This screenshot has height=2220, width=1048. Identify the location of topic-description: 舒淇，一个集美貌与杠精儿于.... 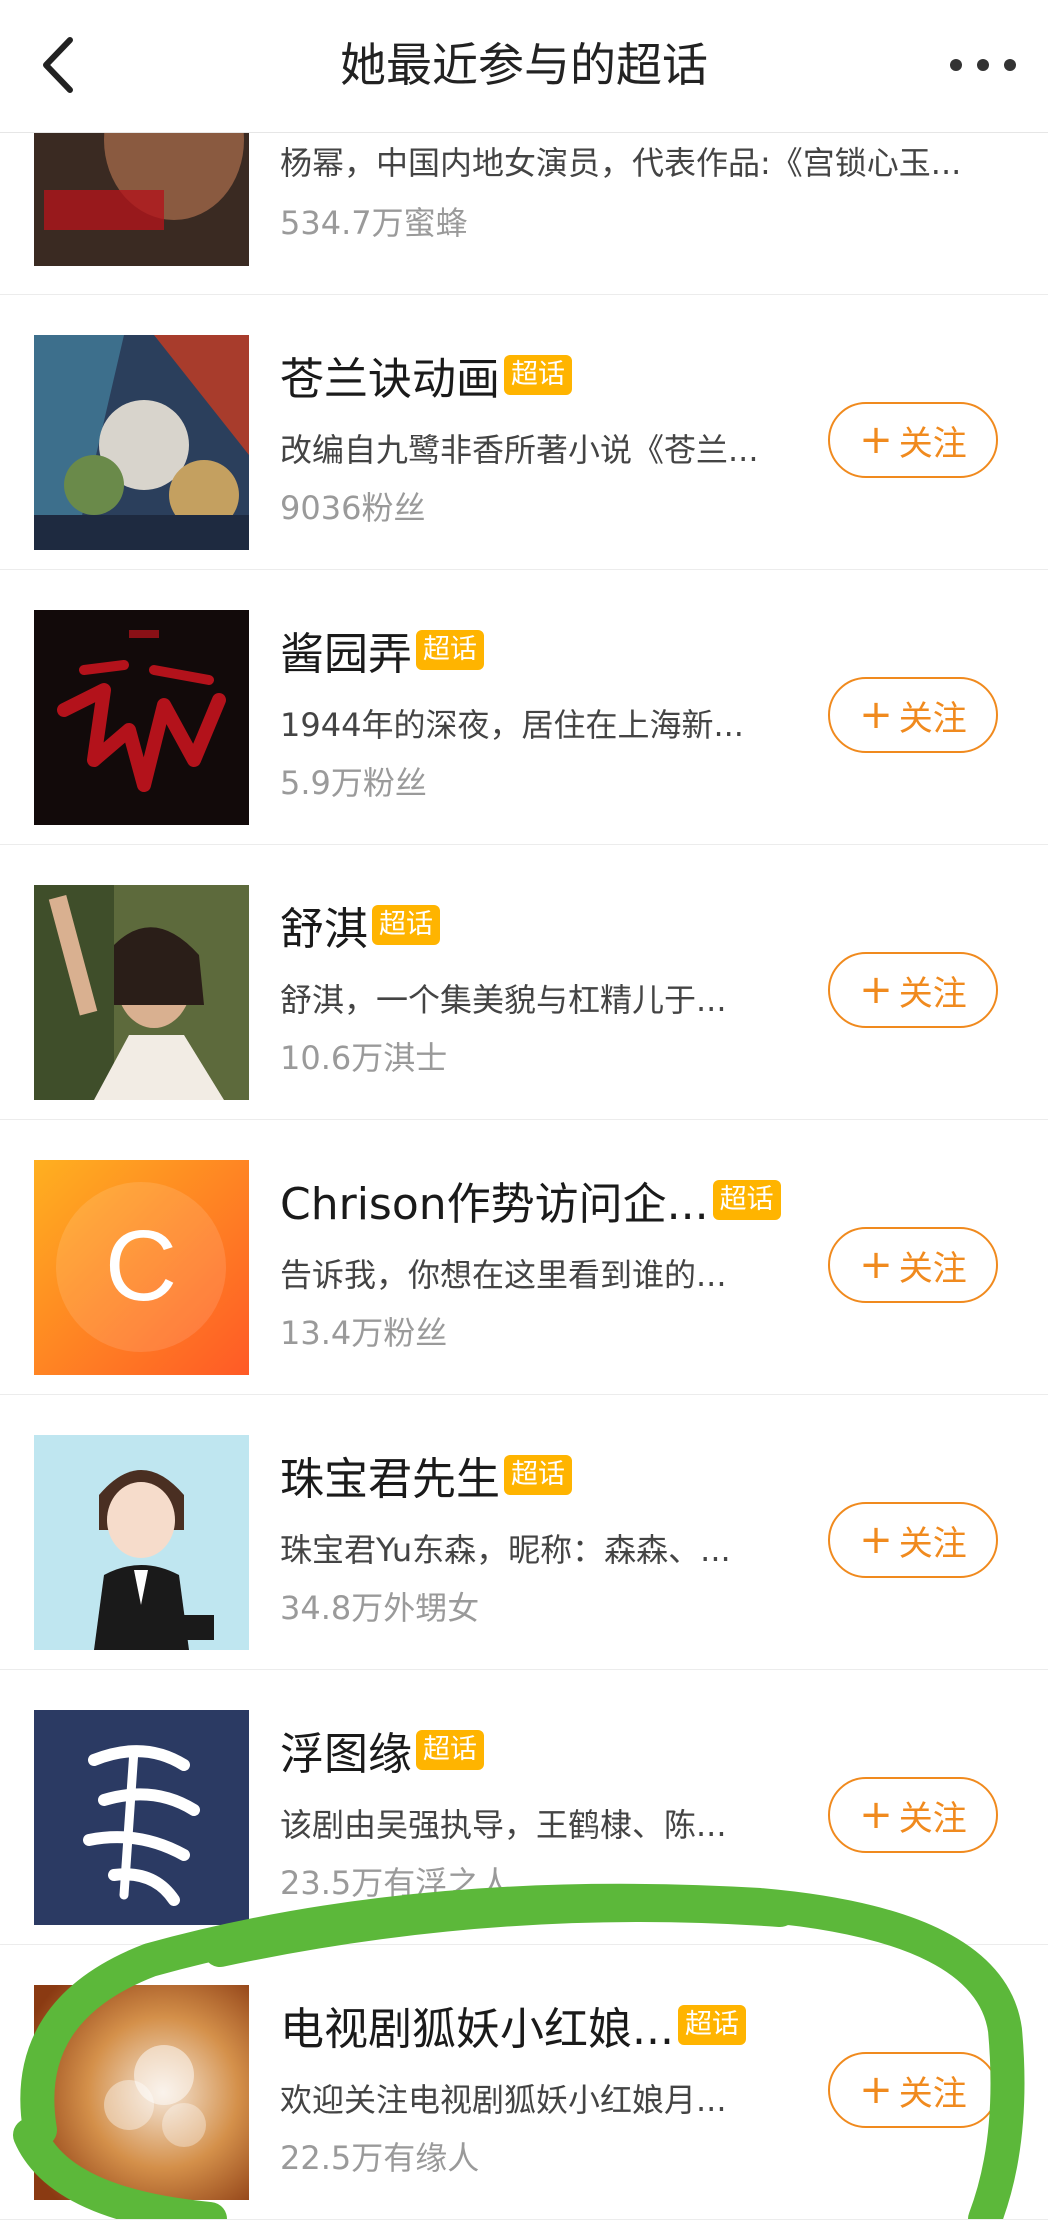
(503, 1000).